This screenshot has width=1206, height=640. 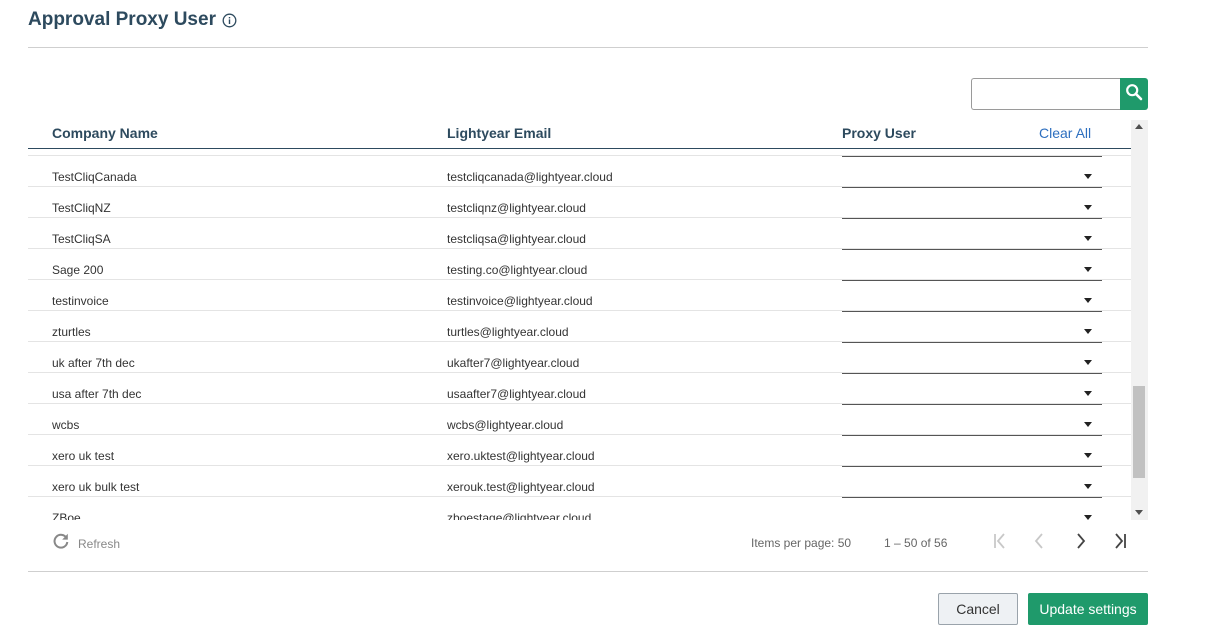 What do you see at coordinates (513, 363) in the screenshot?
I see `email-cell: ukafter7@lightyear.cloud` at bounding box center [513, 363].